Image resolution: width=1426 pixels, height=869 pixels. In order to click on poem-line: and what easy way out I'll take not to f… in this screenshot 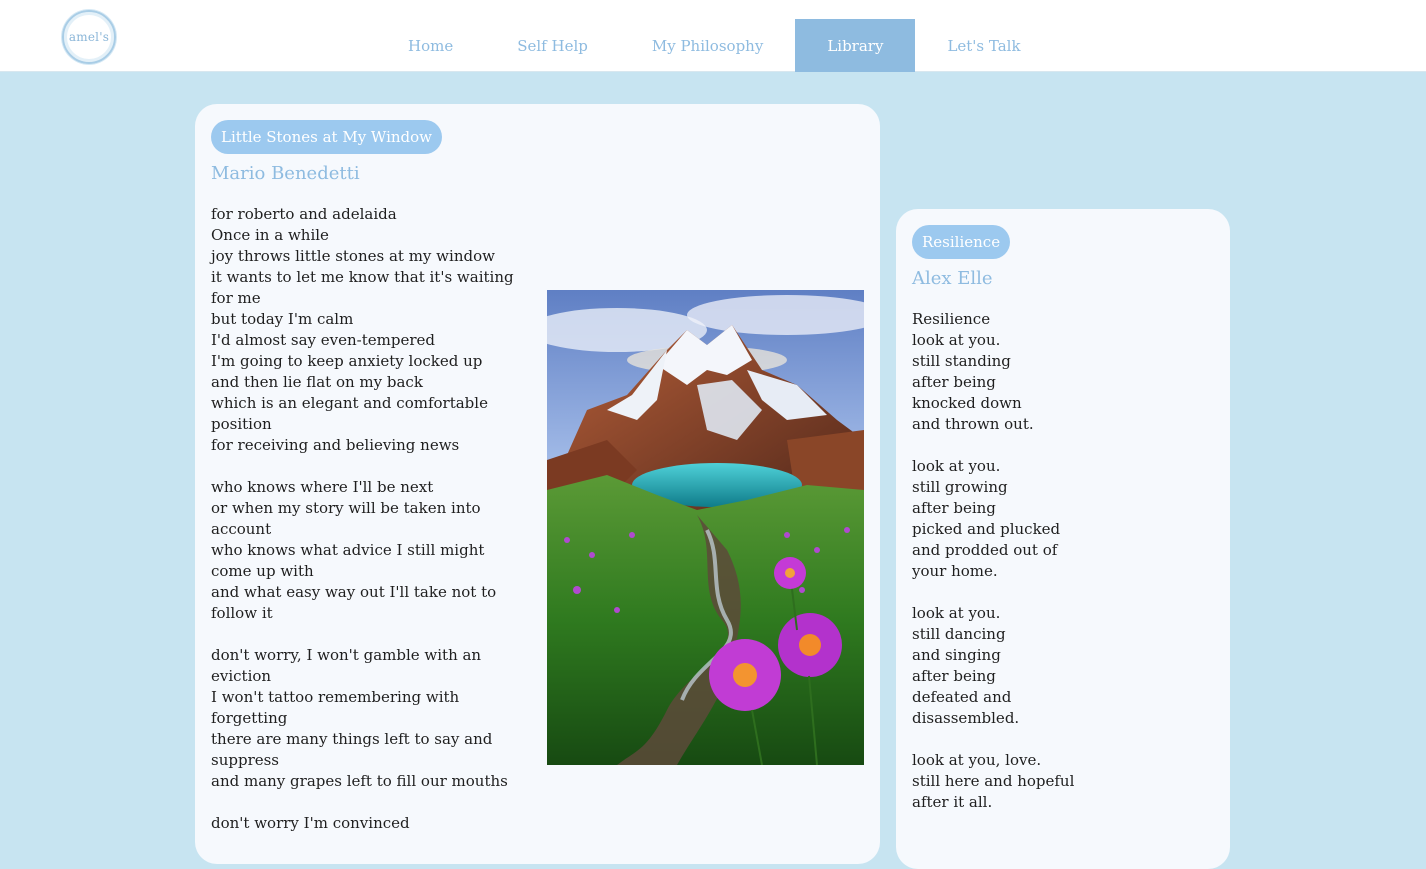, I will do `click(354, 602)`.